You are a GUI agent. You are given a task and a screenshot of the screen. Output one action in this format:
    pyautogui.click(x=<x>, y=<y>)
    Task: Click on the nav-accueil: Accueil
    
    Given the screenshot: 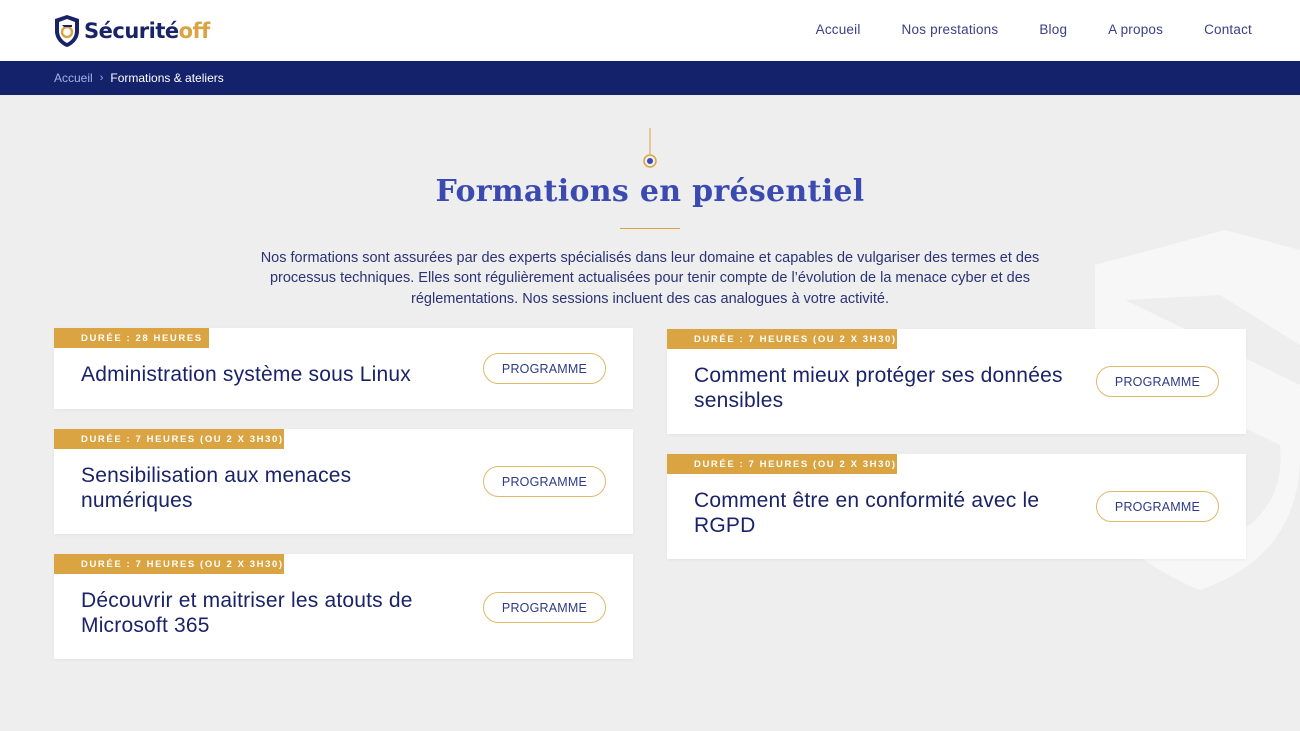 What is the action you would take?
    pyautogui.click(x=838, y=29)
    